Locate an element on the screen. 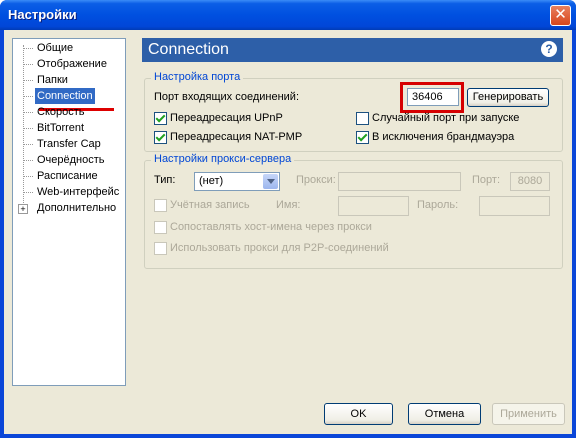  panel-title: Connection is located at coordinates (188, 49).